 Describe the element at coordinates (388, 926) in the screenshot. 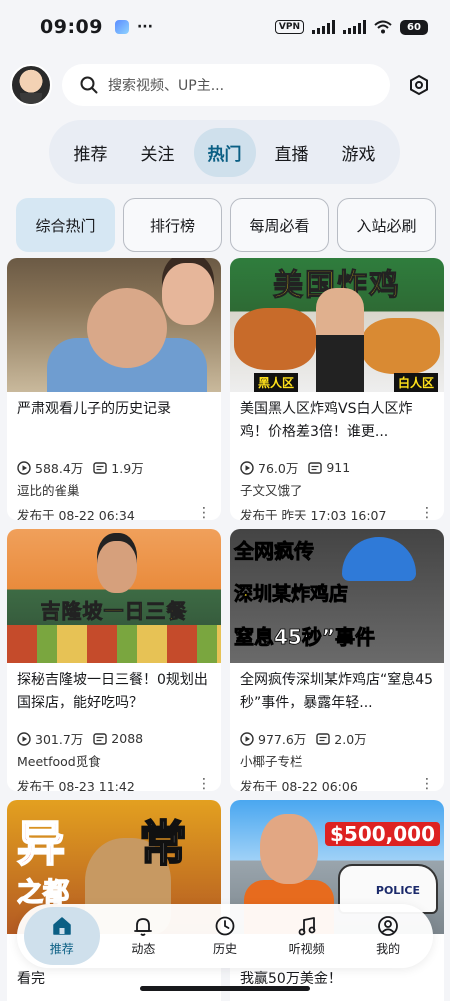

I see `user-icon` at that location.